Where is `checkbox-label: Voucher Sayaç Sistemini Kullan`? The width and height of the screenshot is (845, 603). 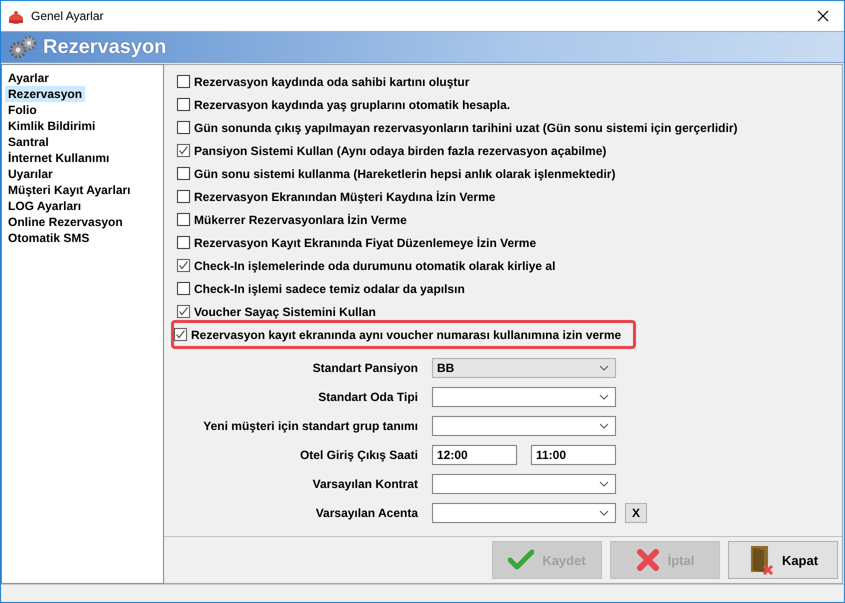
checkbox-label: Voucher Sayaç Sistemini Kullan is located at coordinates (285, 311).